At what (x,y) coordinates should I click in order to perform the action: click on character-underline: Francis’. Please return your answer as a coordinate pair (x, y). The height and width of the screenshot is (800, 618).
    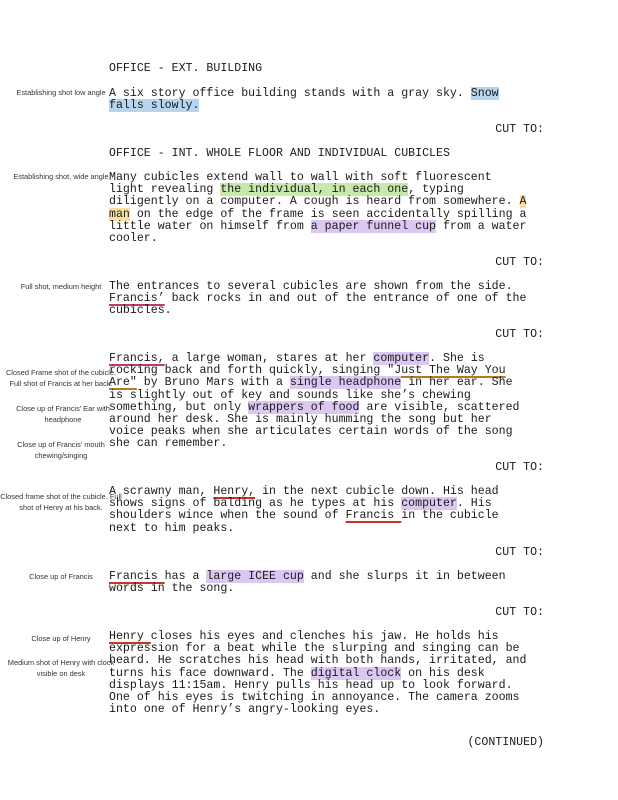
    Looking at the image, I should click on (137, 299).